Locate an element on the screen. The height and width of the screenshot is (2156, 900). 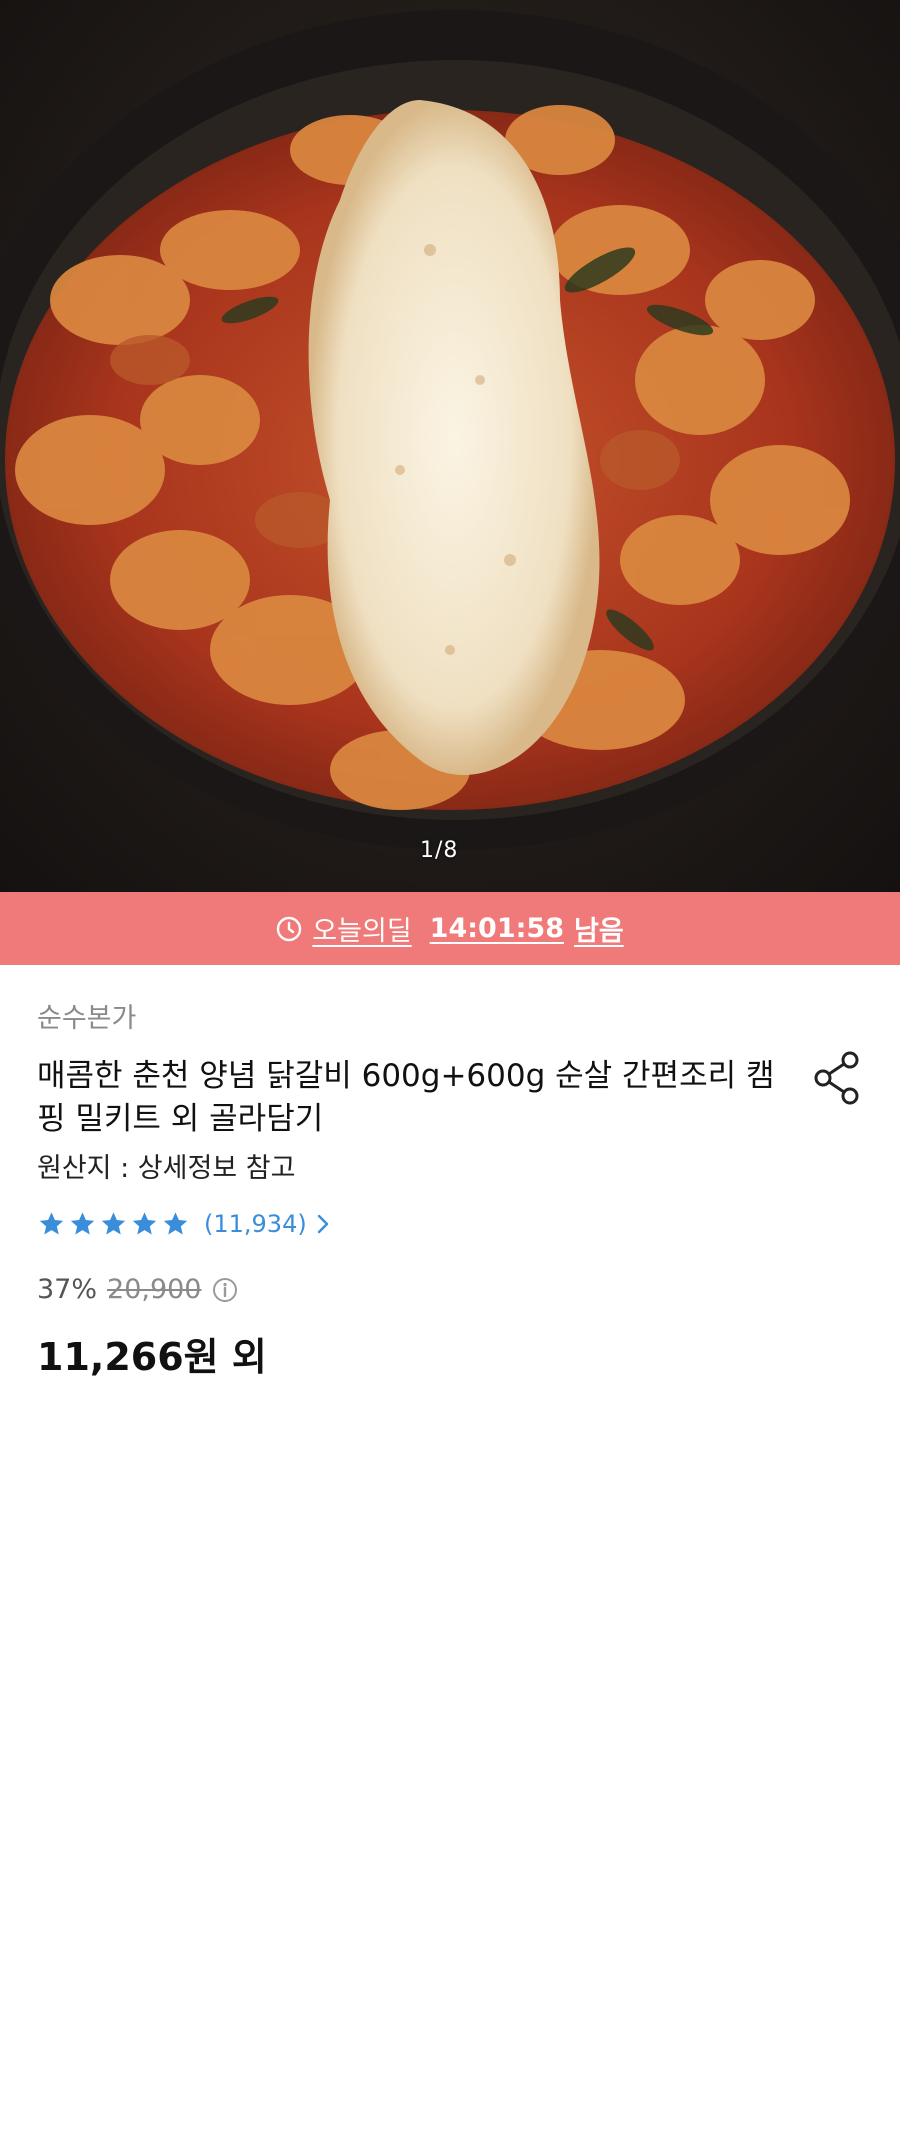
image-counter: 1/8 is located at coordinates (439, 850).